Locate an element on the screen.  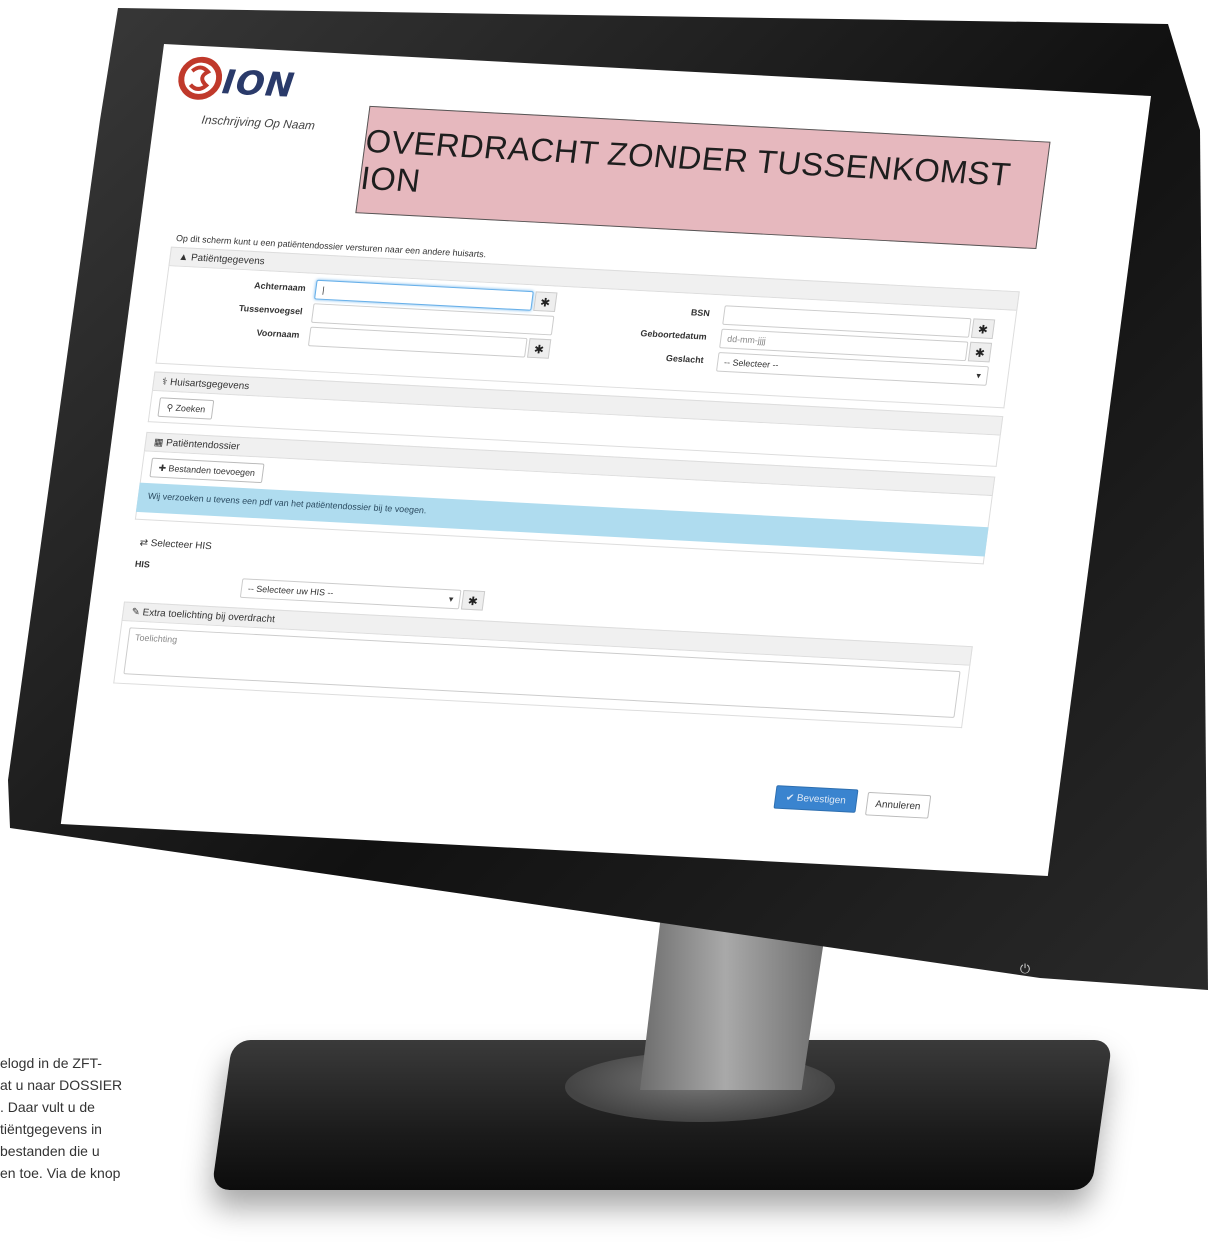
swap-icon: ⇄ is located at coordinates (144, 543).